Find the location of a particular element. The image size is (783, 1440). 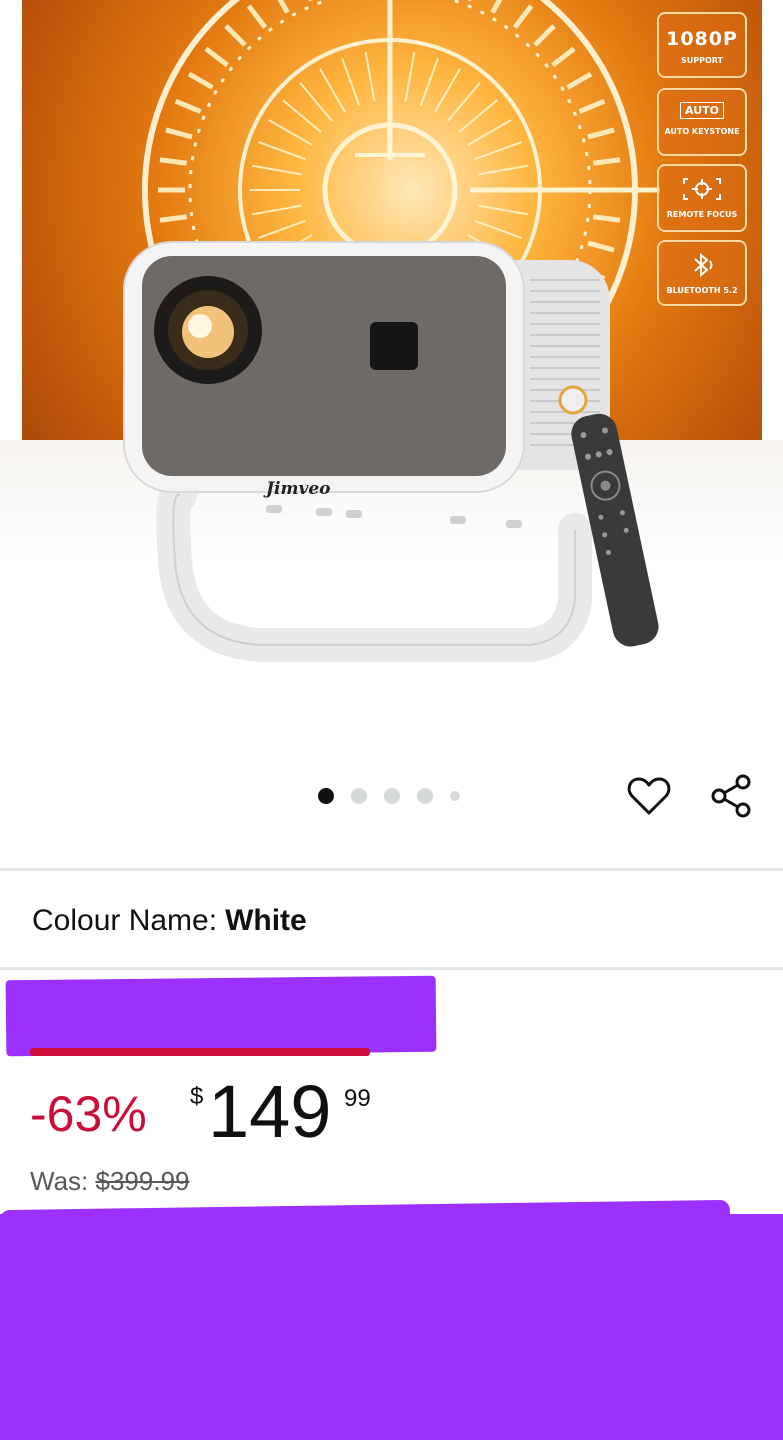

was-label: Was: is located at coordinates (59, 1181).